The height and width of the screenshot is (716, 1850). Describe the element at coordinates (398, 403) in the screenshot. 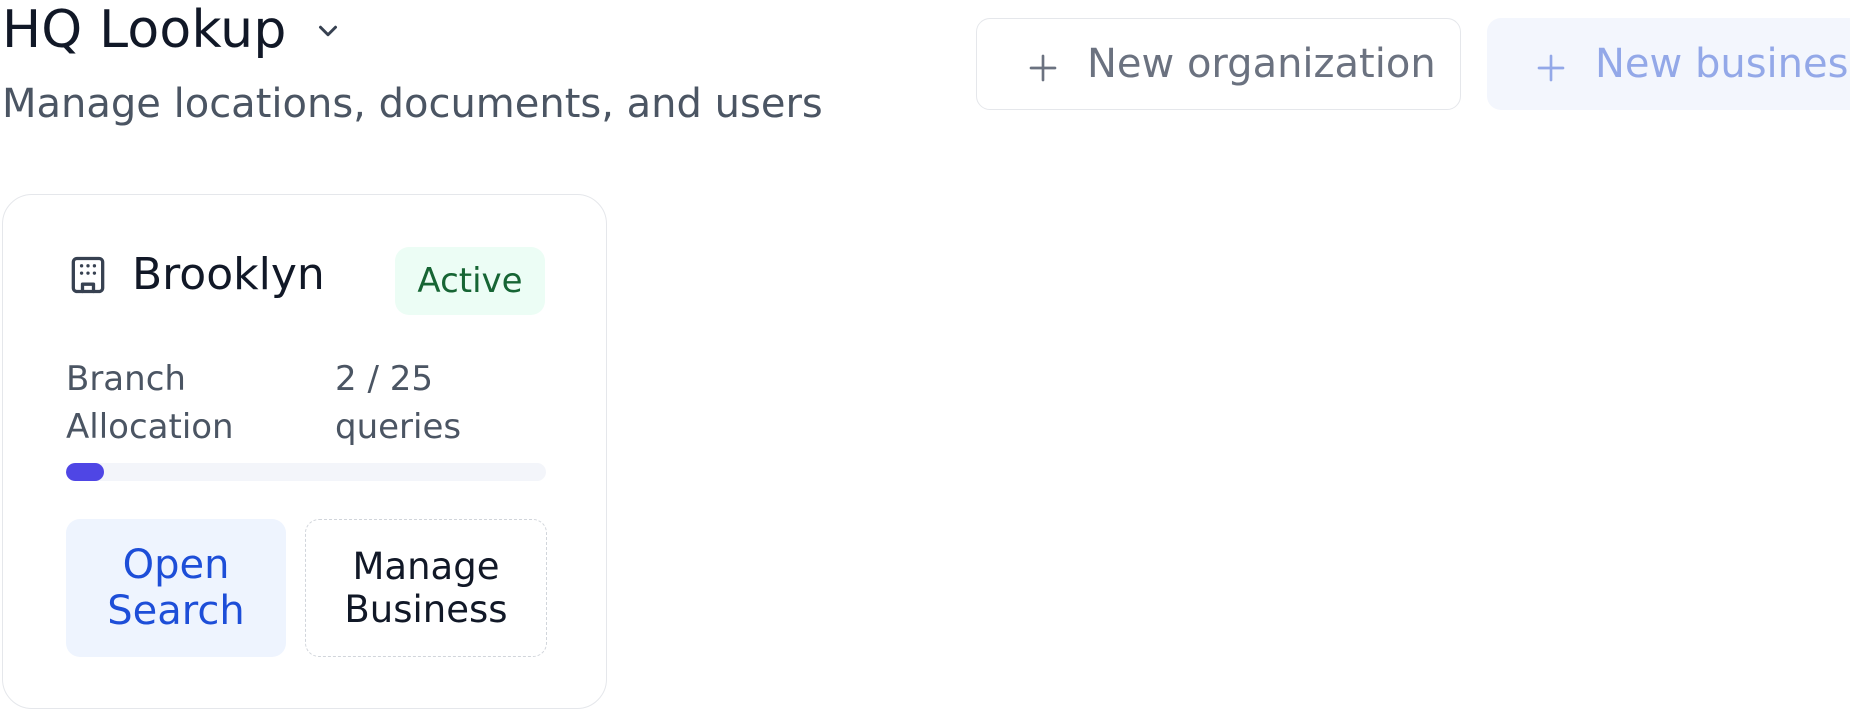

I see `allocation-value: 2 / 25 queries` at that location.